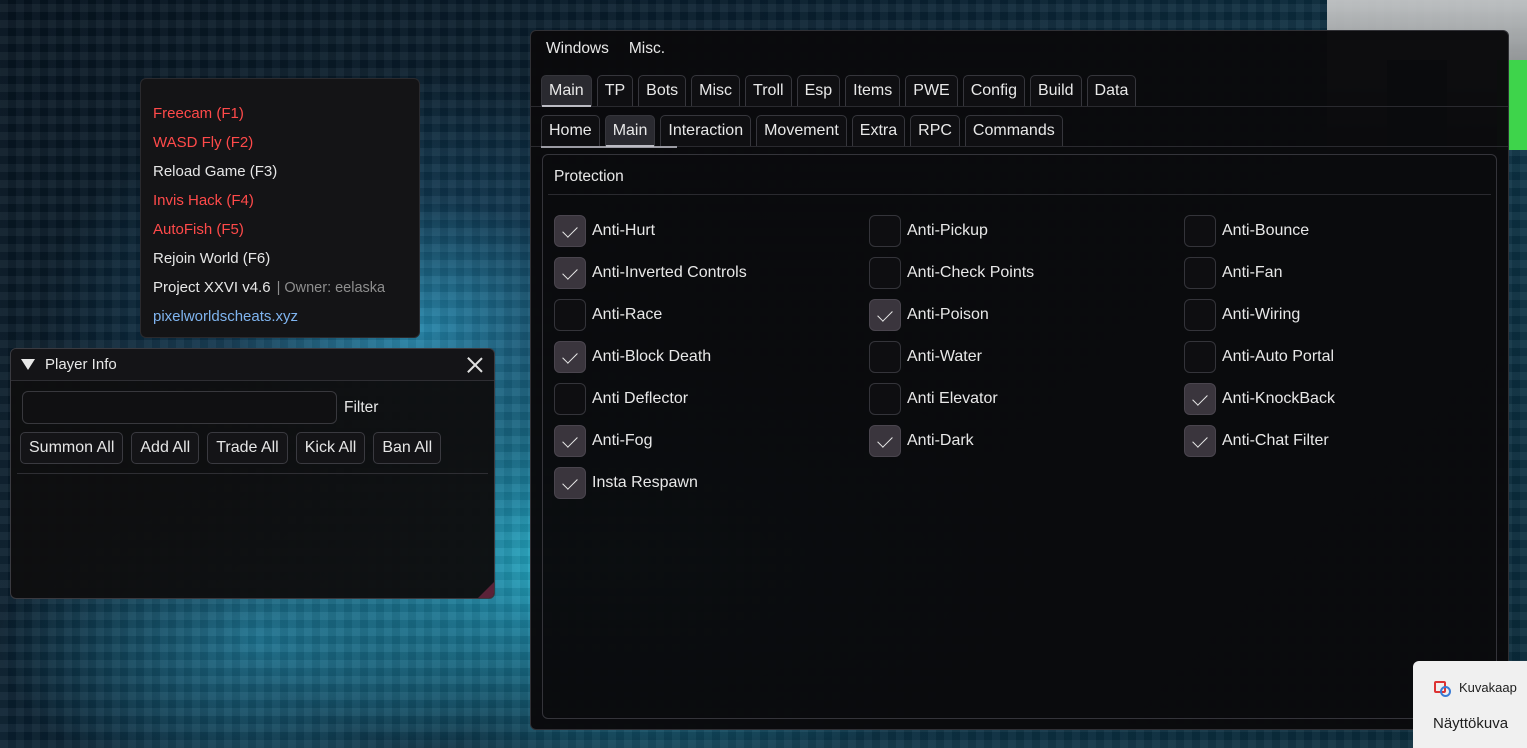 The height and width of the screenshot is (748, 1527). I want to click on notification-app-row: Kuvakaap, so click(1470, 679).